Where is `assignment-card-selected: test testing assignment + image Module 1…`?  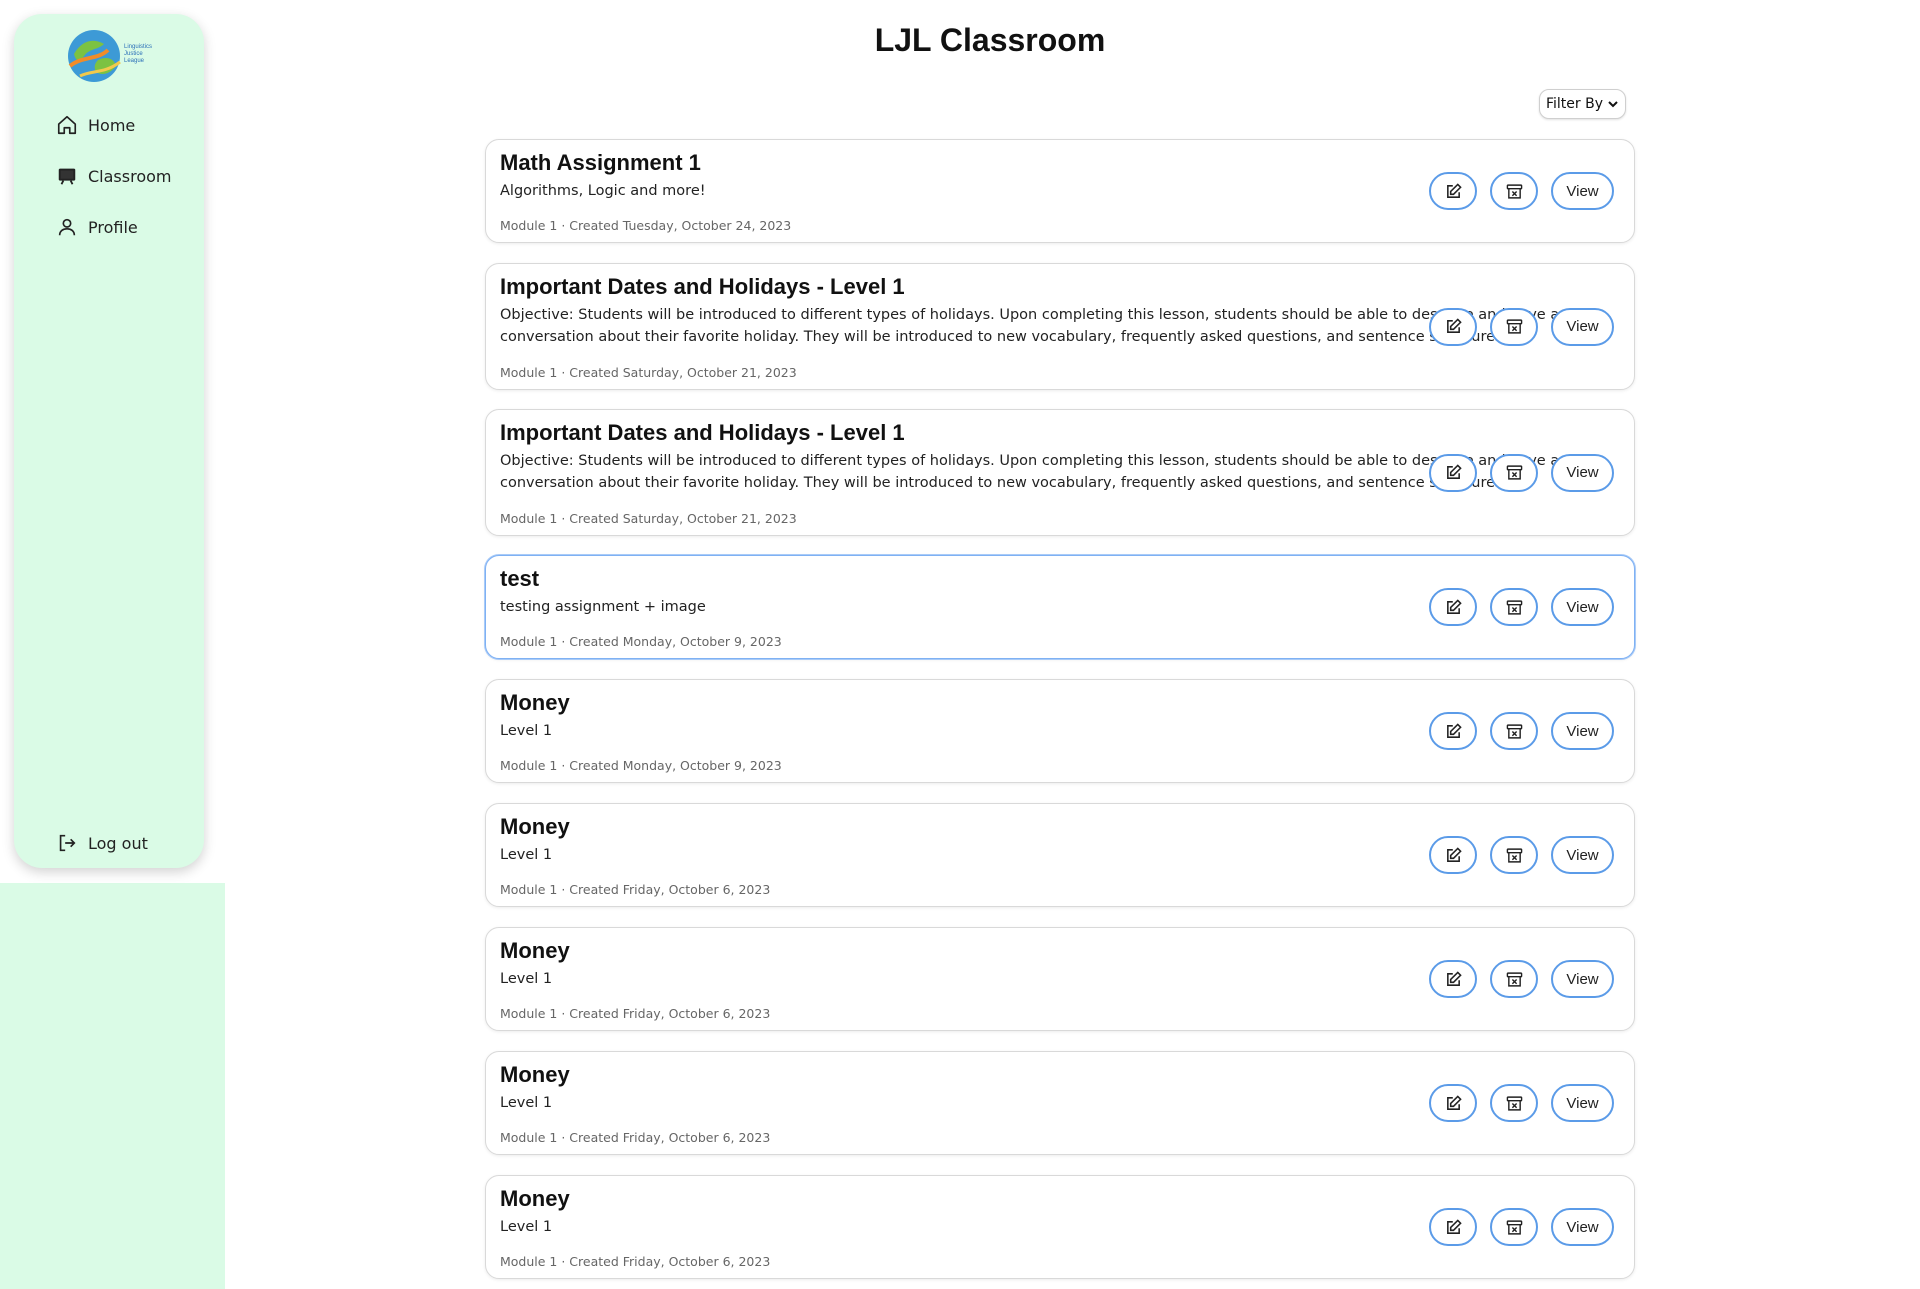
assignment-card-selected: test testing assignment + image Module 1… is located at coordinates (1060, 607).